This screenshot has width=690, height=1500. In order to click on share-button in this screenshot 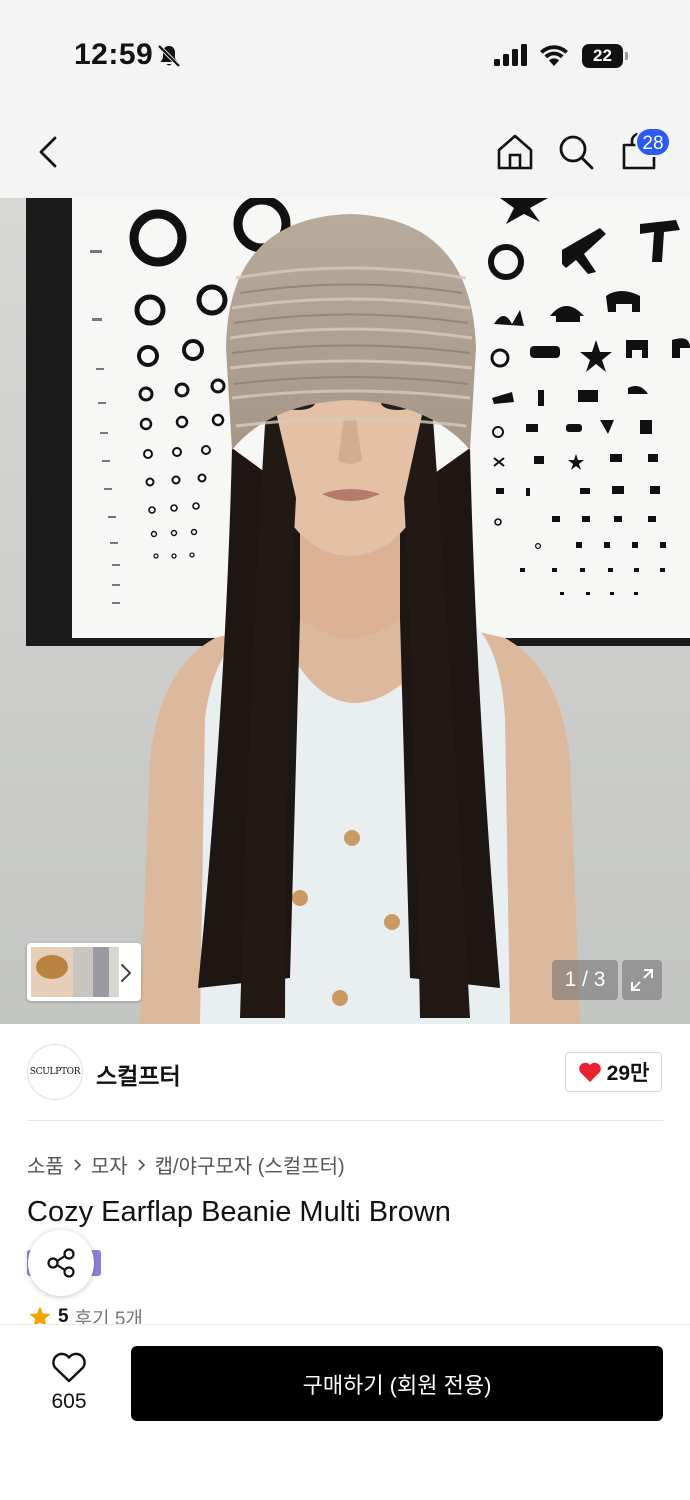, I will do `click(61, 1263)`.